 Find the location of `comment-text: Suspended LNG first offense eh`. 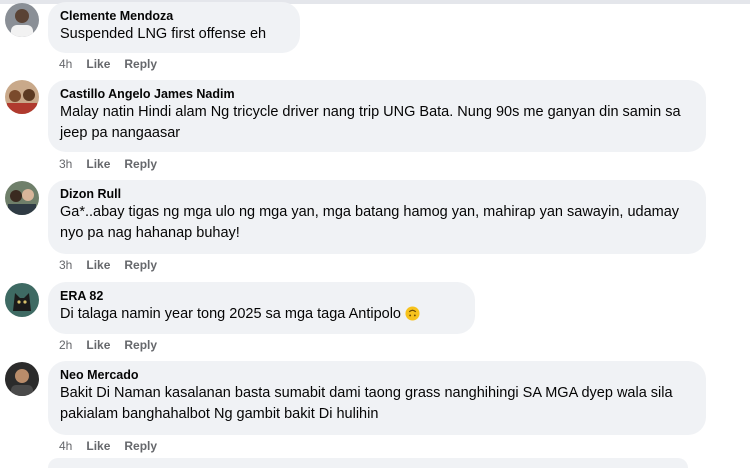

comment-text: Suspended LNG first offense eh is located at coordinates (163, 34).